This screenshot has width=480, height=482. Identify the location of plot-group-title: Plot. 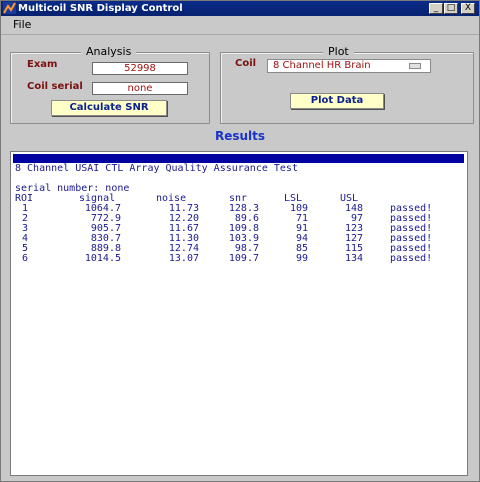
(338, 51).